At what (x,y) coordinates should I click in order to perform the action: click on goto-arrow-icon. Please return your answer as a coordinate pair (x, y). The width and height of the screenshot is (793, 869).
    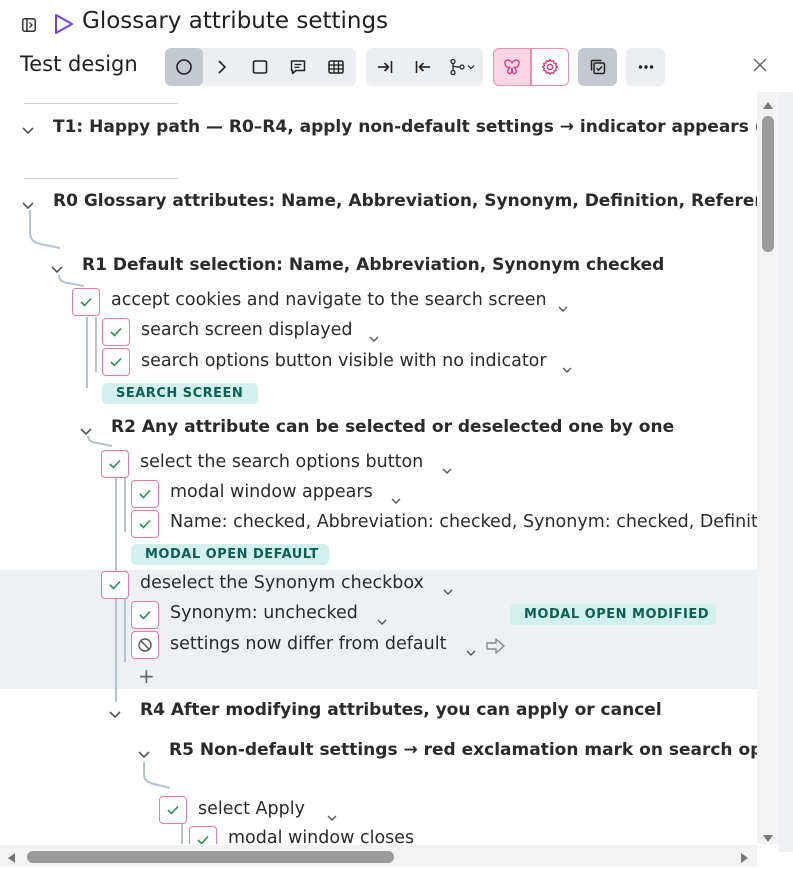
    Looking at the image, I should click on (496, 648).